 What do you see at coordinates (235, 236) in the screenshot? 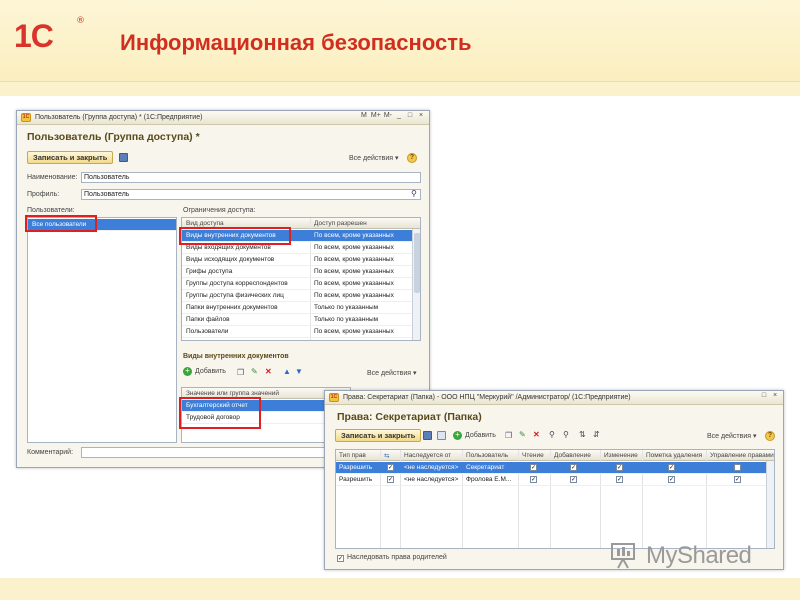
I see `highlight-internal-doc-types` at bounding box center [235, 236].